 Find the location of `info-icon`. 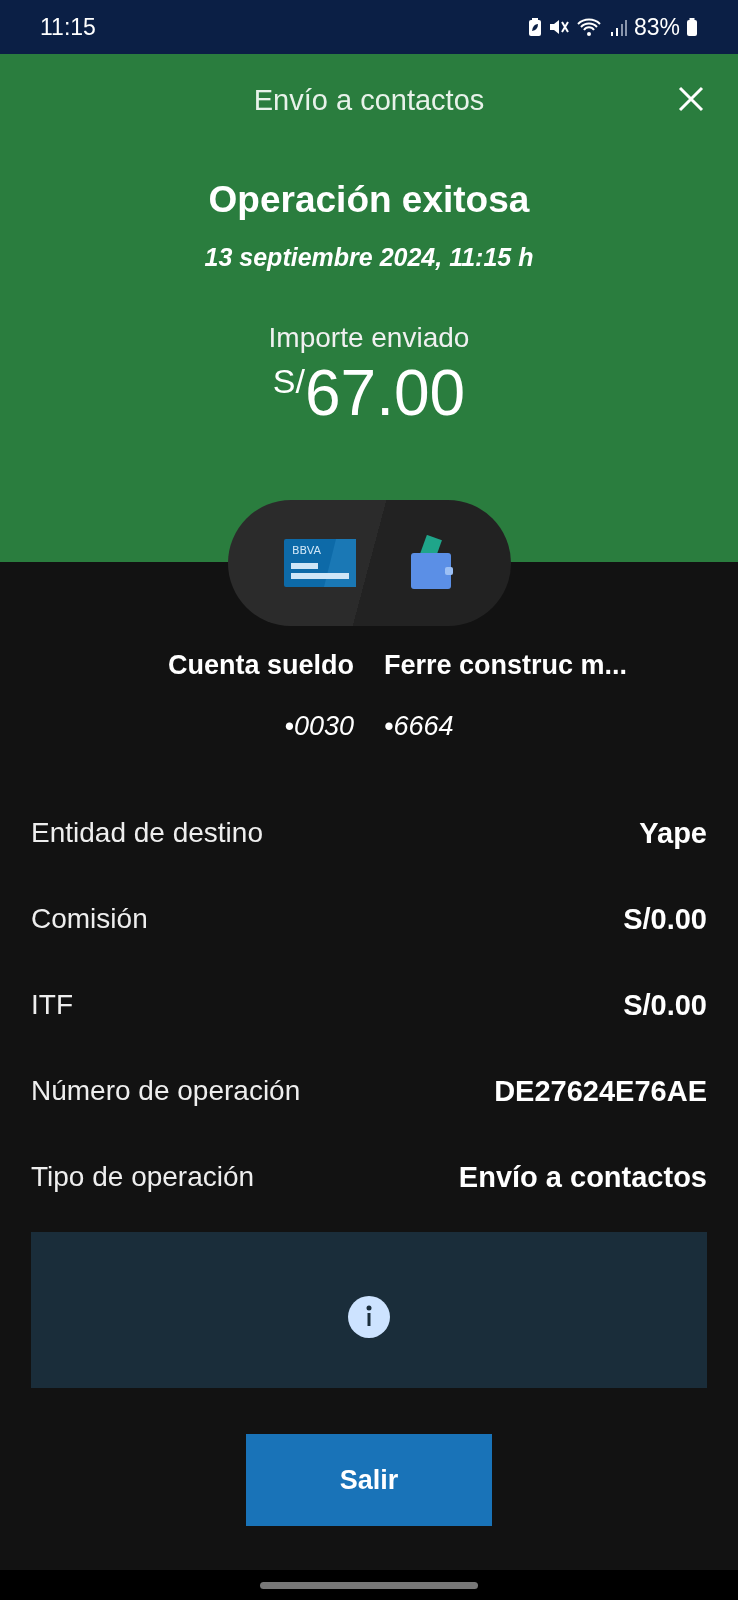

info-icon is located at coordinates (369, 1317).